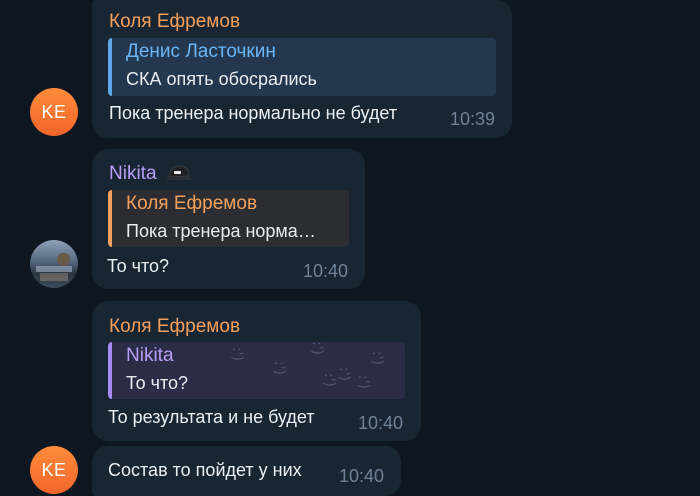 The height and width of the screenshot is (496, 700). I want to click on avatar, so click(54, 264).